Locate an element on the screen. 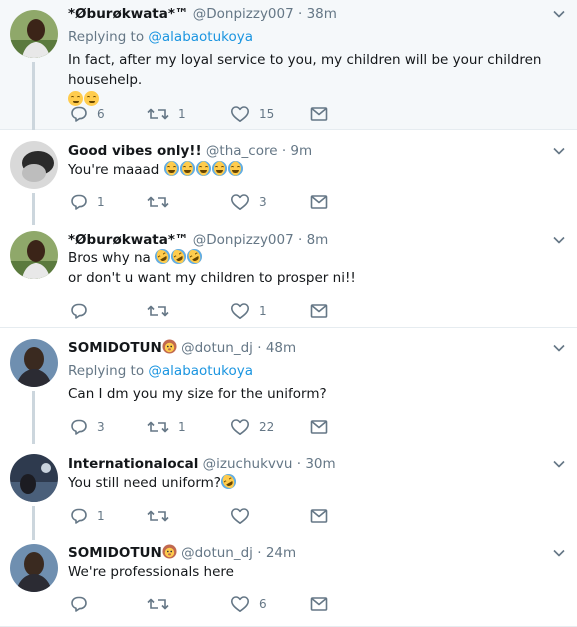 The image size is (577, 627). like-button: 15 is located at coordinates (252, 114).